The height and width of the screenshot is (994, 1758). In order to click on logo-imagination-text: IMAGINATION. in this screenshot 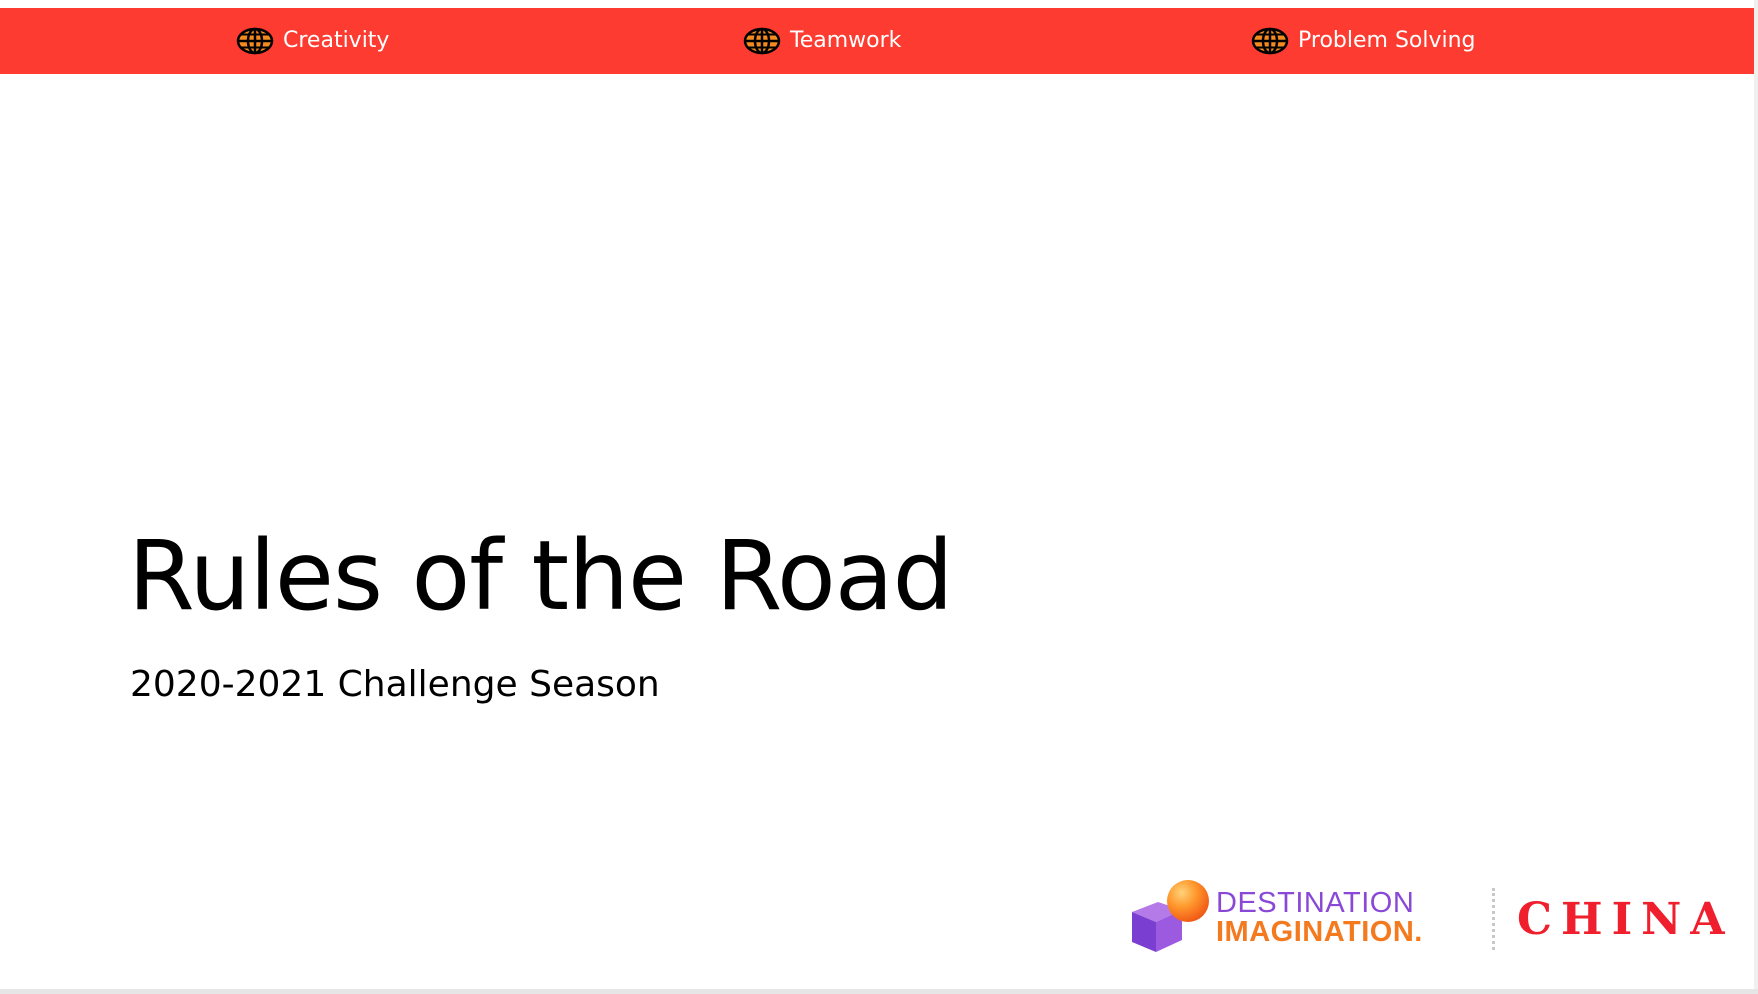, I will do `click(1319, 932)`.